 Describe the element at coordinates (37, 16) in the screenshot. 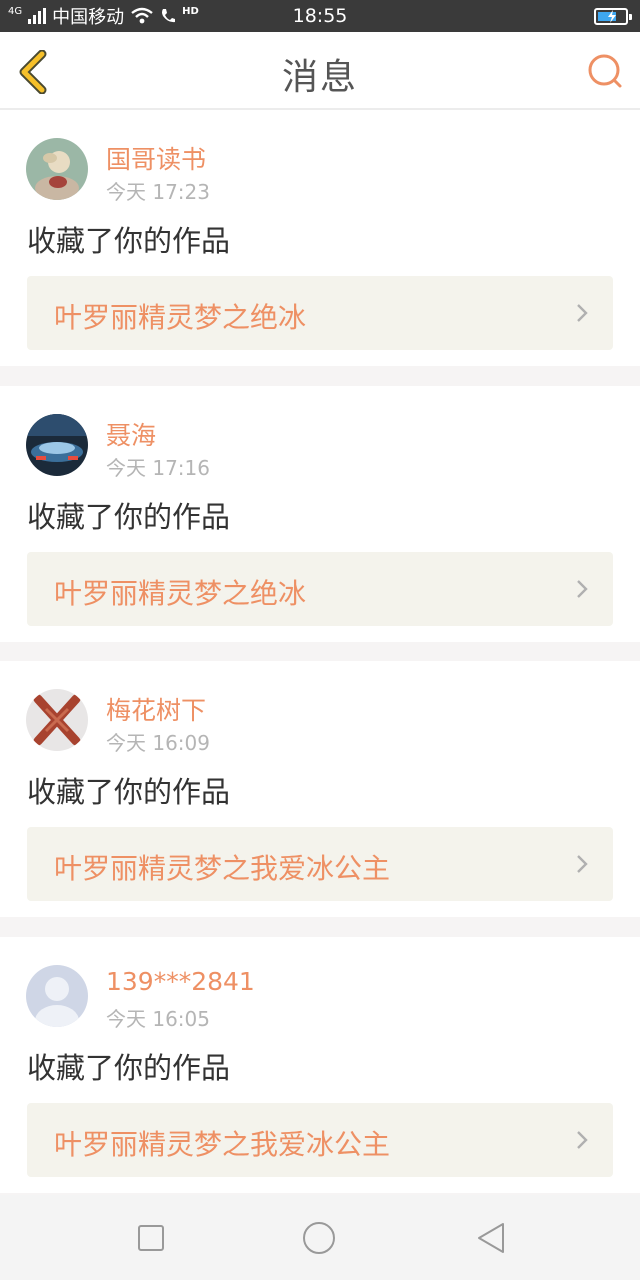

I see `signal-icon` at that location.